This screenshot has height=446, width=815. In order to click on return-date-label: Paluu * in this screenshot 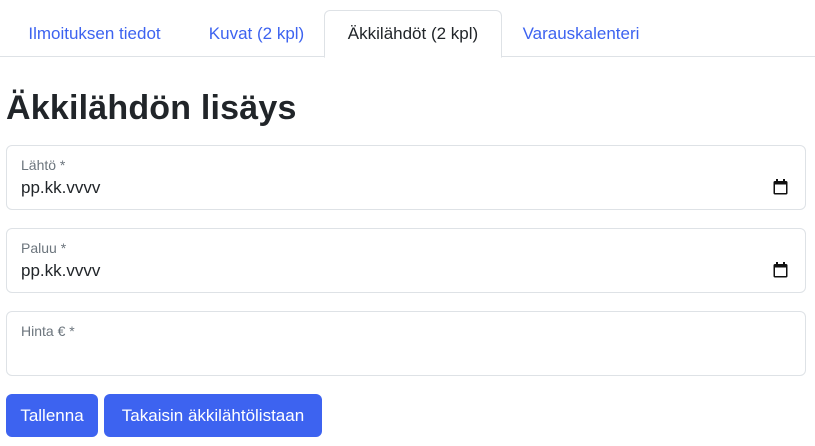, I will do `click(44, 248)`.